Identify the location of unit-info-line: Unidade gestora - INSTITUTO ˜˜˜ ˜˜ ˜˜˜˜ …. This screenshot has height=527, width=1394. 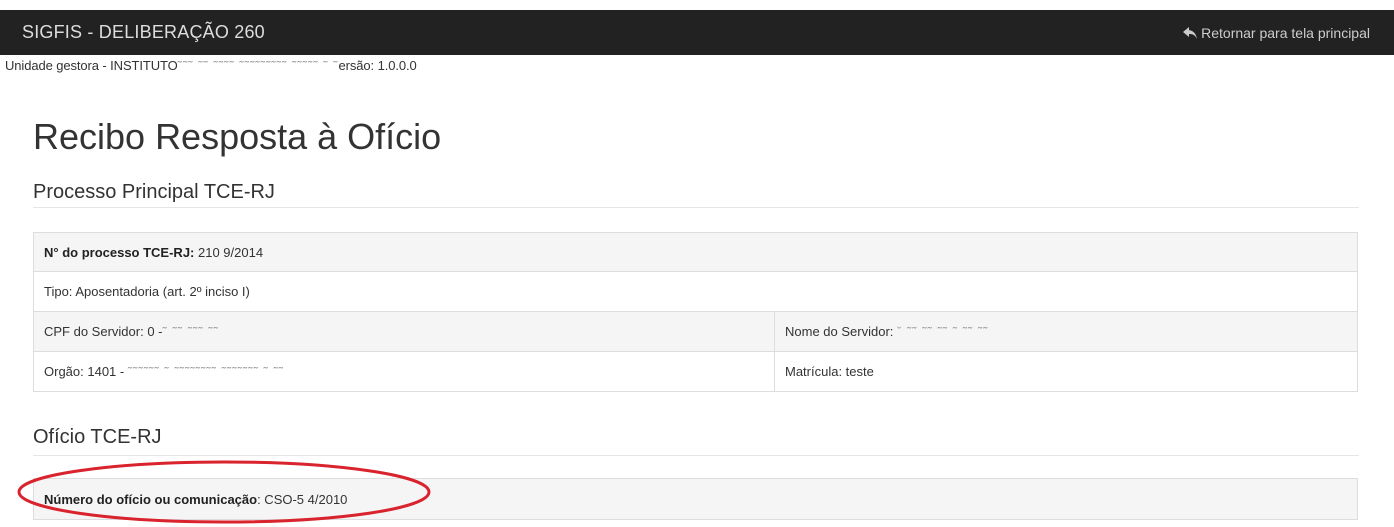
(211, 65).